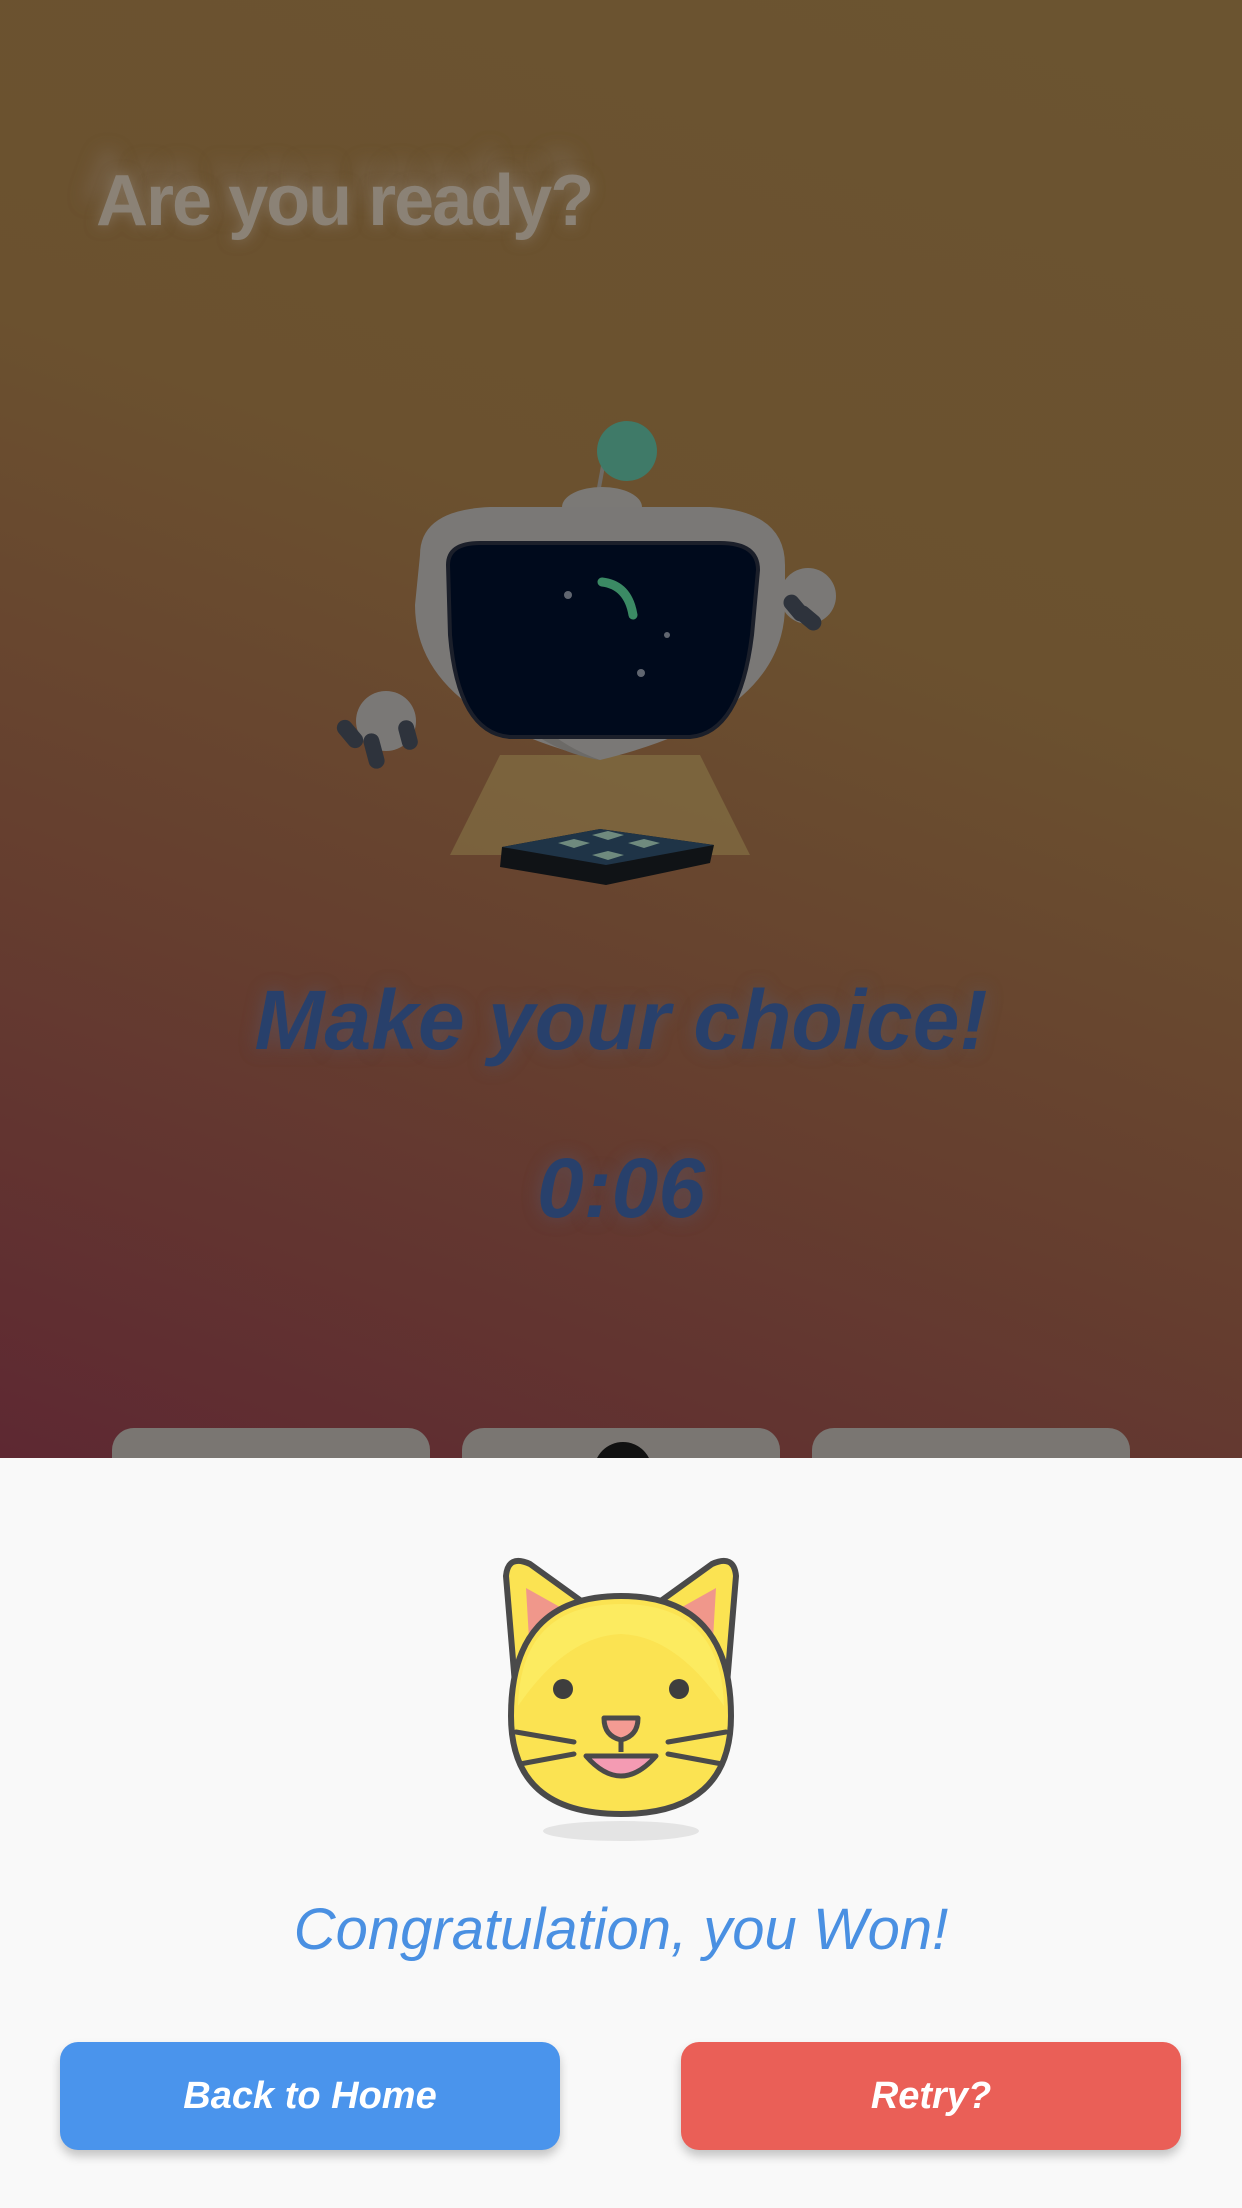 The image size is (1242, 2208). I want to click on choice-card-middle, so click(621, 1444).